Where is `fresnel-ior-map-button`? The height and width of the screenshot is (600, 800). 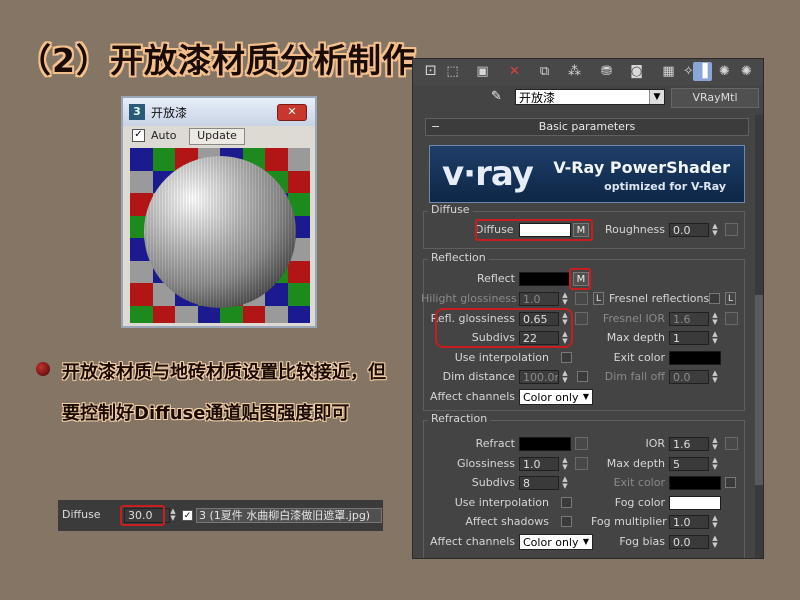 fresnel-ior-map-button is located at coordinates (731, 318).